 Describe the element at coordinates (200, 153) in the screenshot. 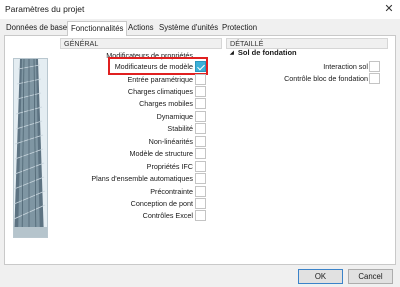

I see `checkbox-modele-structure` at that location.